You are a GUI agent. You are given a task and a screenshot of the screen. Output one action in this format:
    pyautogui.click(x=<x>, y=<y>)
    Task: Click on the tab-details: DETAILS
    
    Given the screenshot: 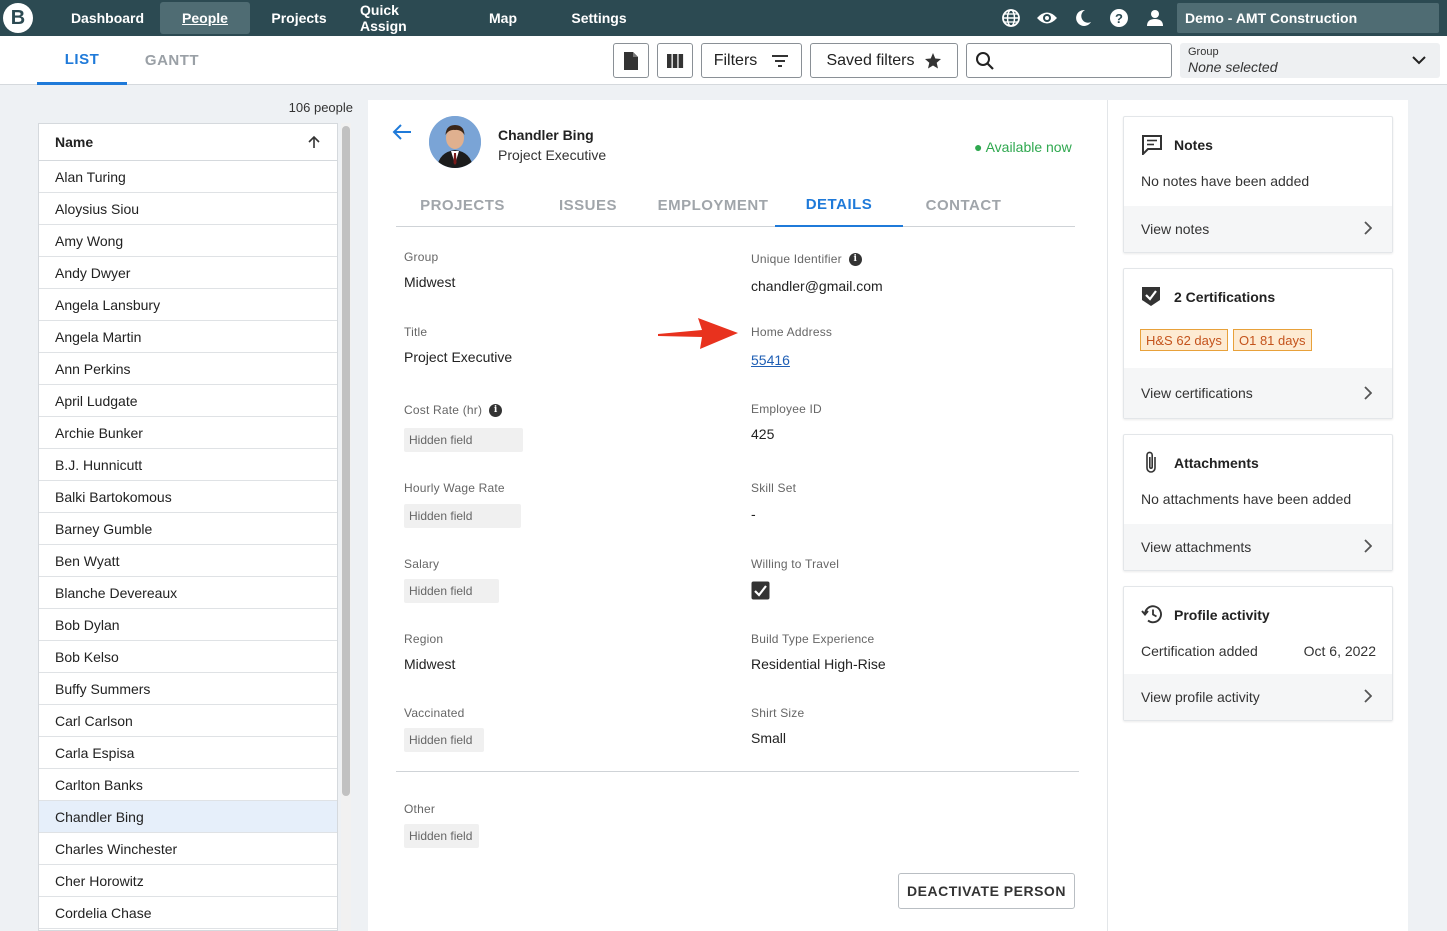 What is the action you would take?
    pyautogui.click(x=839, y=205)
    